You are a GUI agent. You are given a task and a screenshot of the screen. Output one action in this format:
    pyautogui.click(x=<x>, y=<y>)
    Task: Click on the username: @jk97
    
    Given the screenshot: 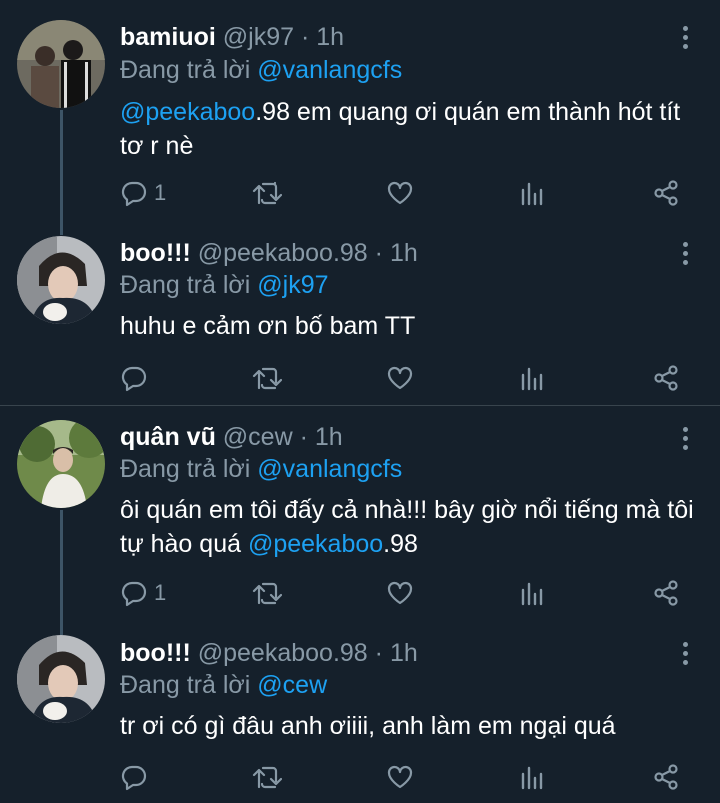 What is the action you would take?
    pyautogui.click(x=258, y=37)
    